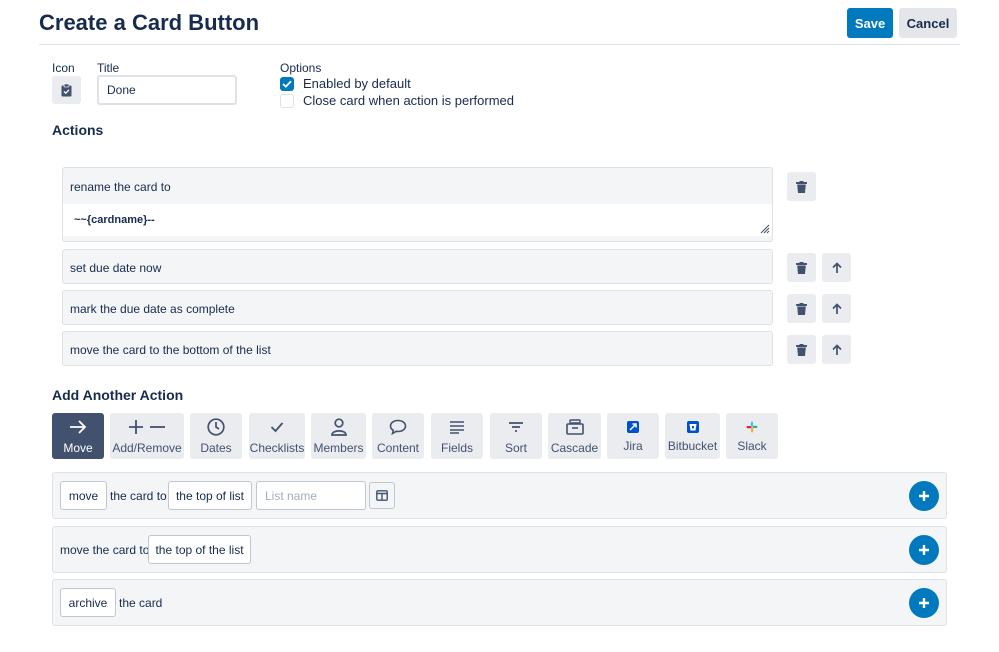  I want to click on rename-value: ~~{cardname}--, so click(114, 220).